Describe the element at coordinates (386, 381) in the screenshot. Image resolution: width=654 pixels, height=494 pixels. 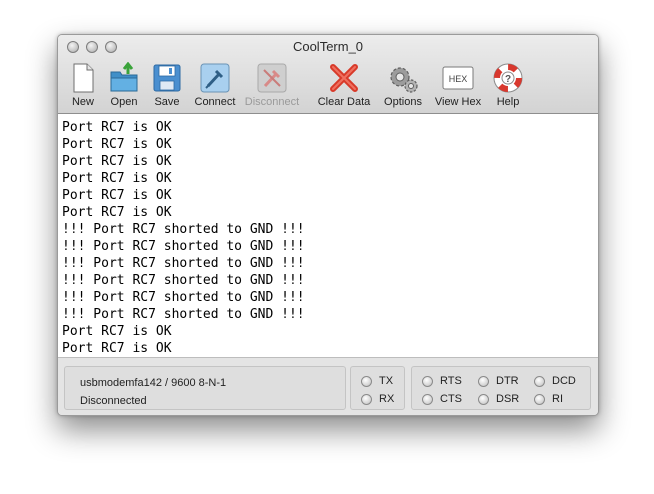
I see `tx-label: TX` at that location.